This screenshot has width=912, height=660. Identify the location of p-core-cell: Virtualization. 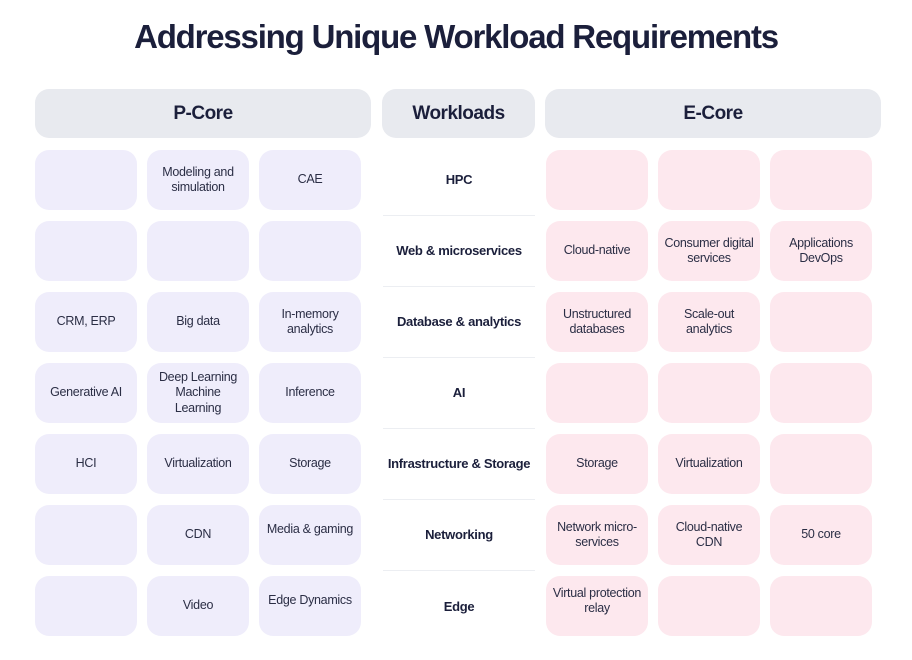
(198, 464).